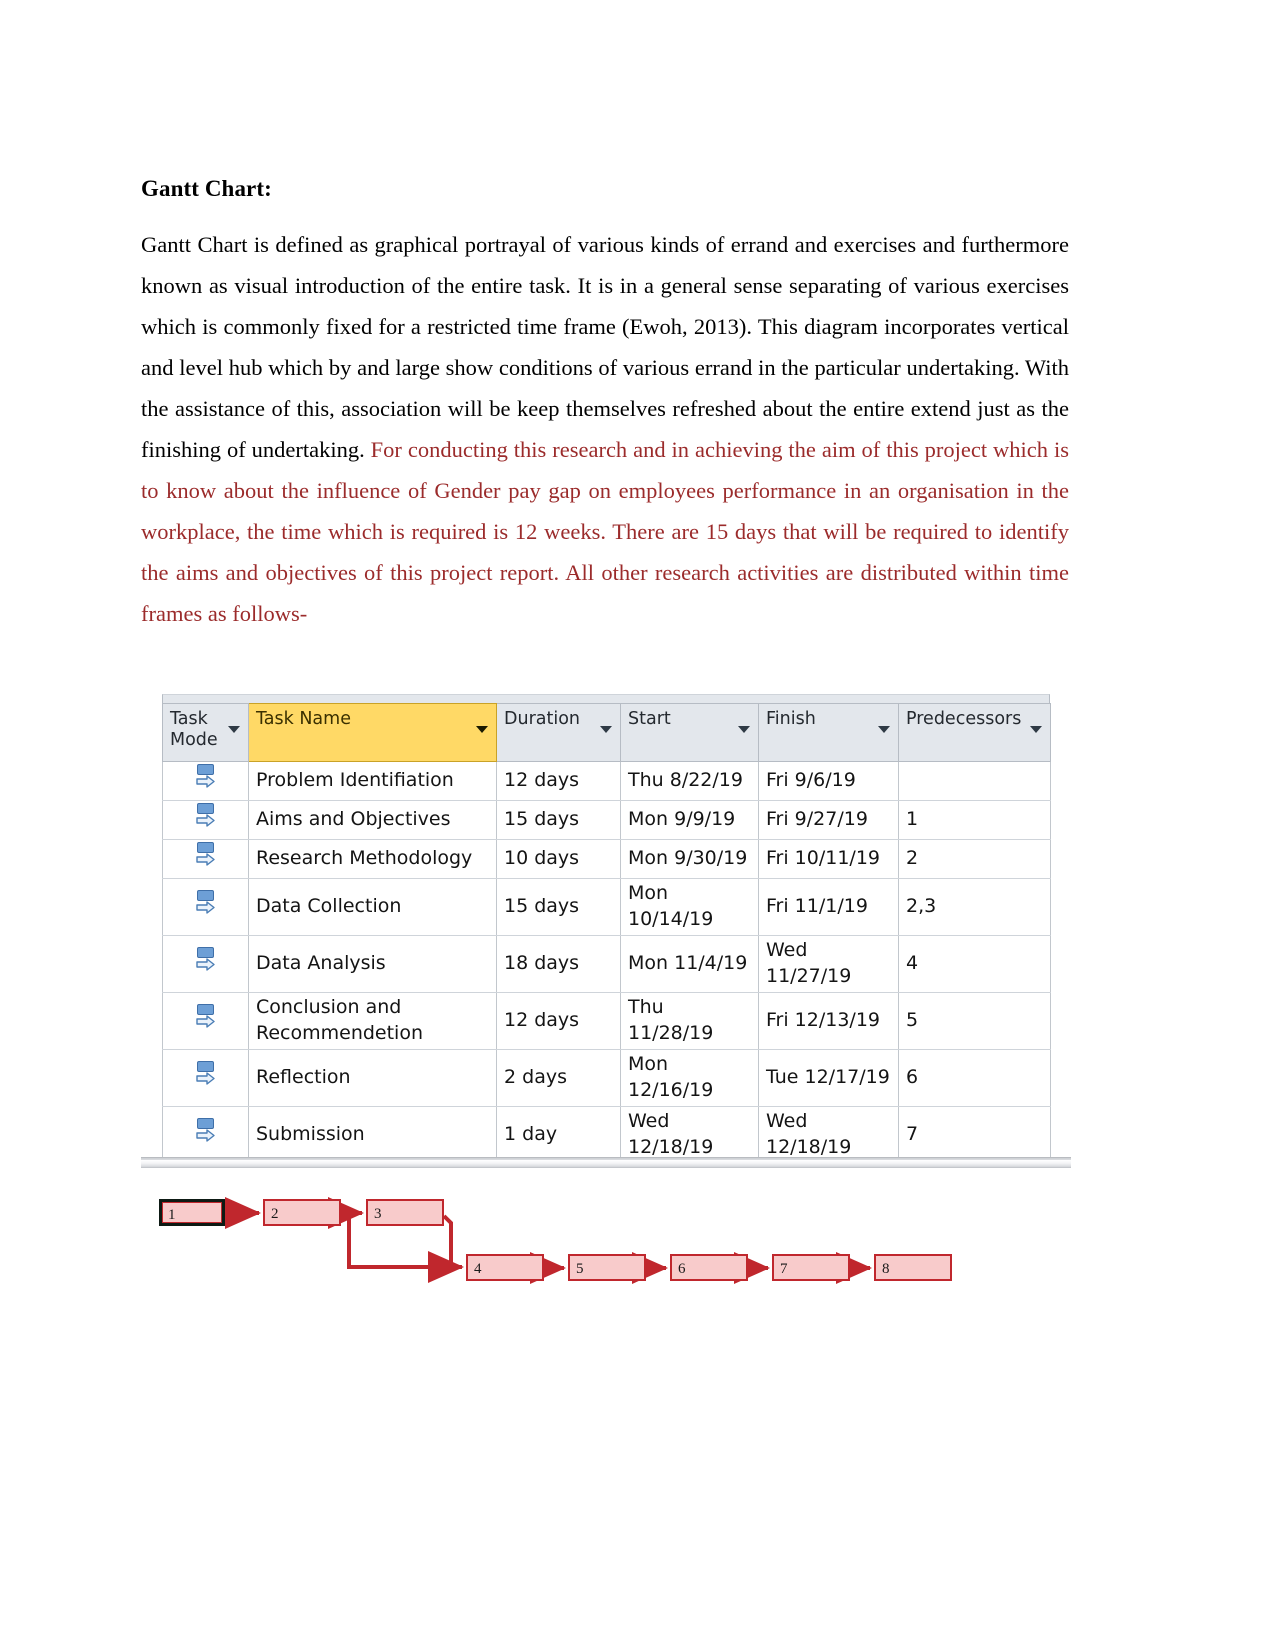 The image size is (1275, 1651). Describe the element at coordinates (974, 1021) in the screenshot. I see `cell-predecessors: 5` at that location.